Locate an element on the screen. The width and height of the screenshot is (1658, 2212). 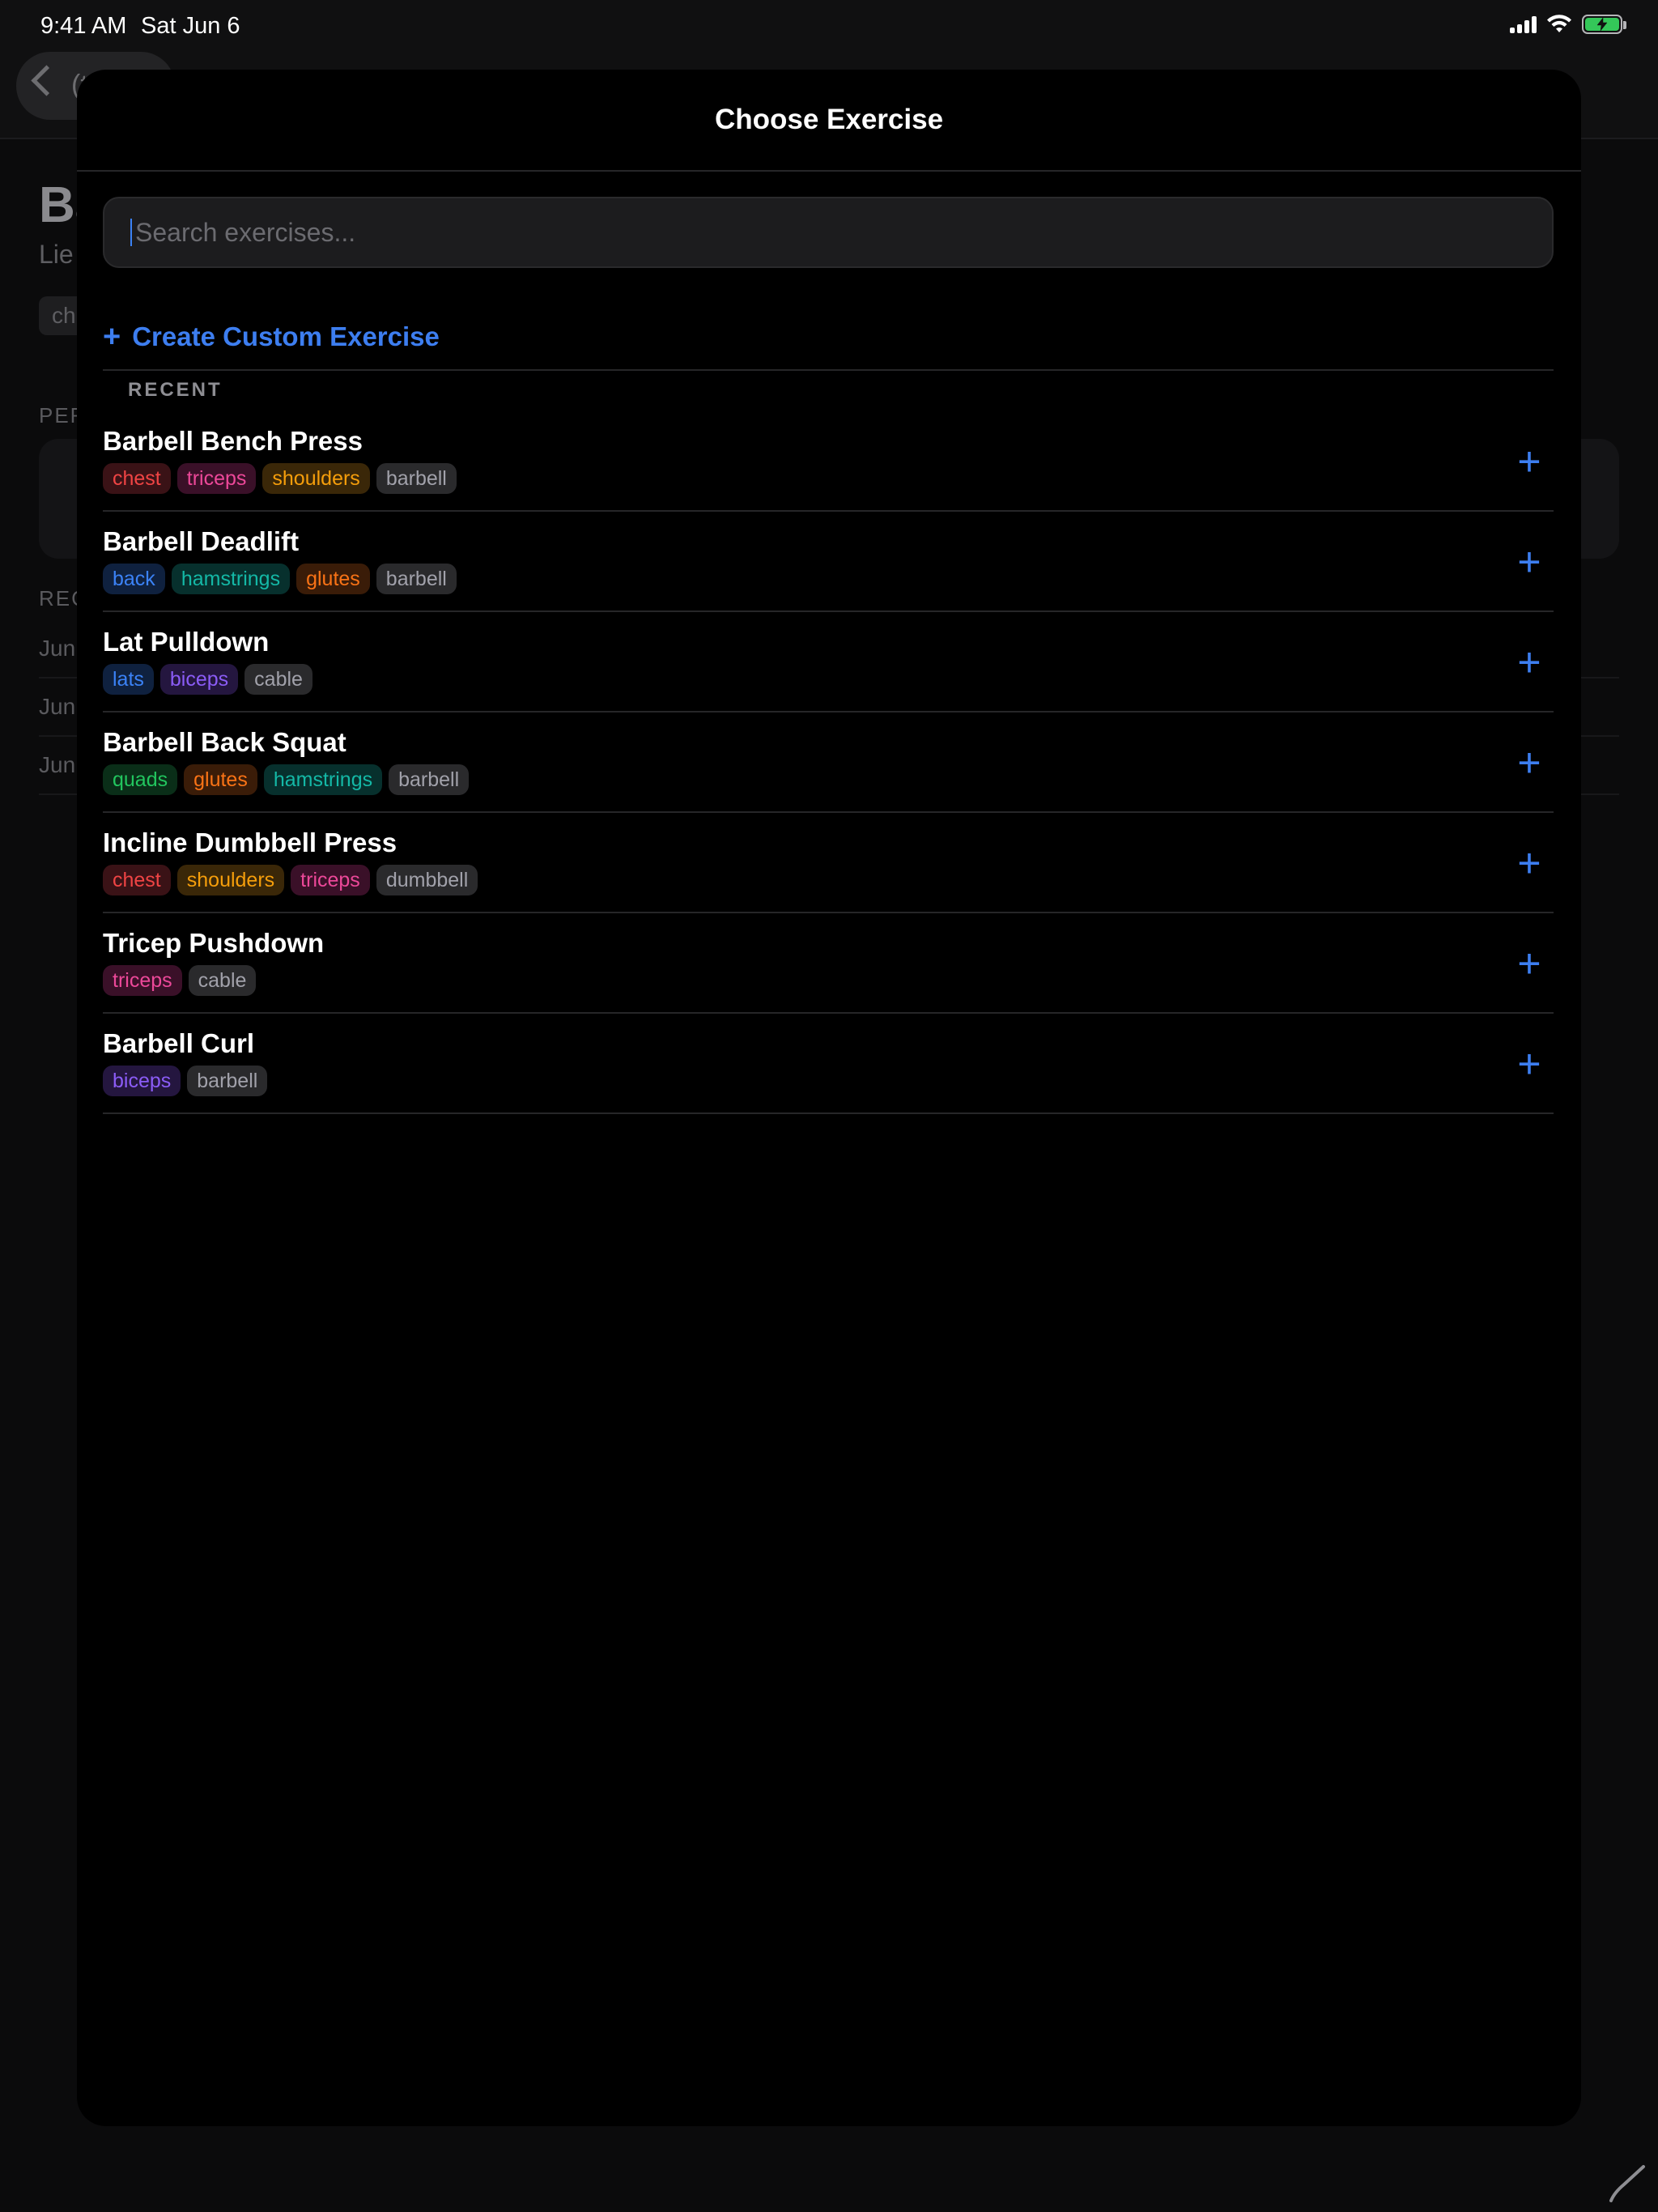
exercise-name: Incline Dumbbell Press is located at coordinates (250, 842).